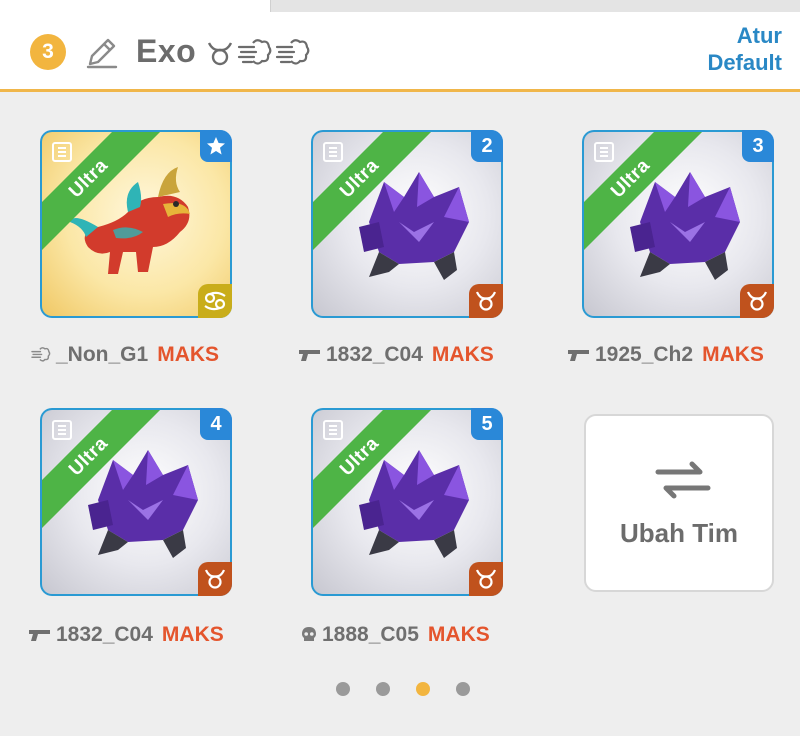 The image size is (800, 736). What do you see at coordinates (102, 354) in the screenshot?
I see `monster-name: _Non_G1` at bounding box center [102, 354].